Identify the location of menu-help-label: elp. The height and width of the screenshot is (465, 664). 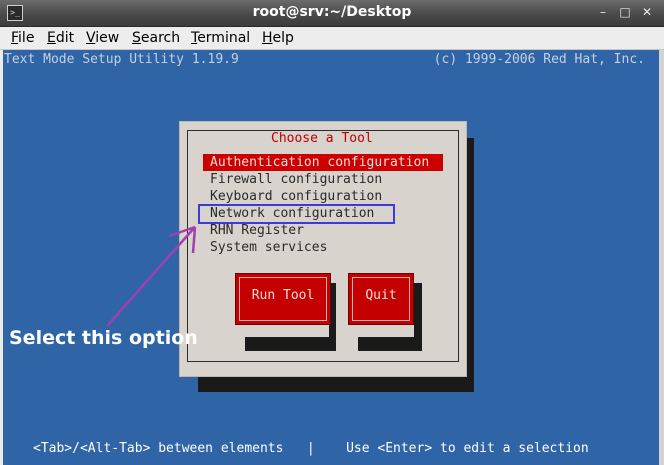
(283, 38).